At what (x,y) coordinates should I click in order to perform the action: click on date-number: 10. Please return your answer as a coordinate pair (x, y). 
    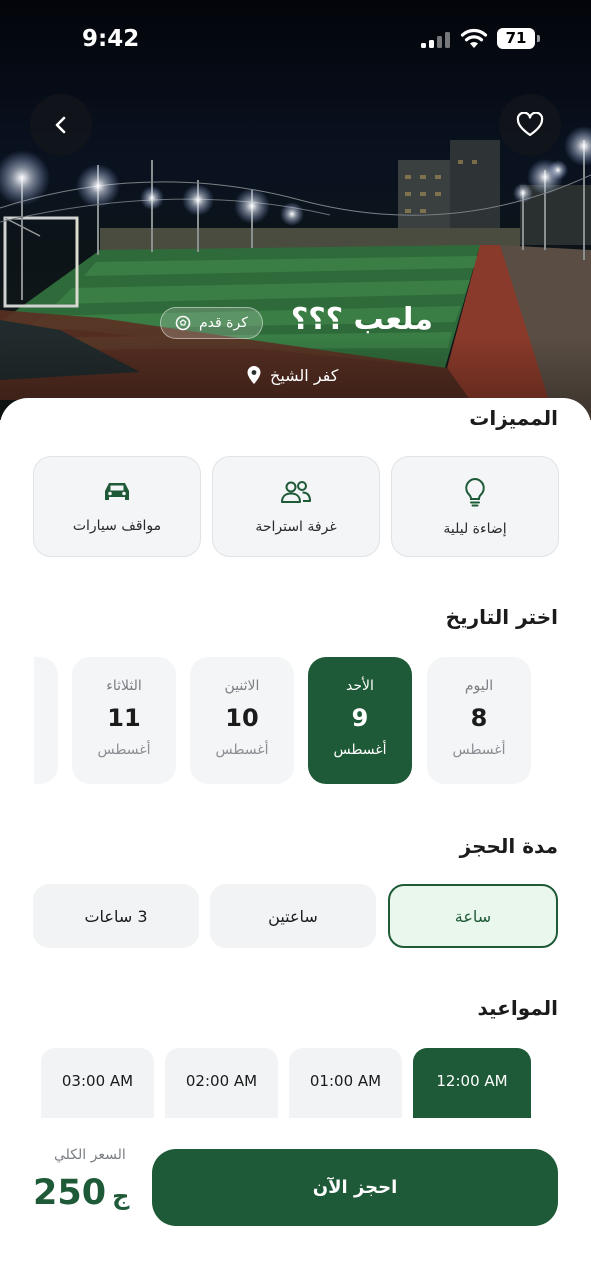
    Looking at the image, I should click on (242, 718).